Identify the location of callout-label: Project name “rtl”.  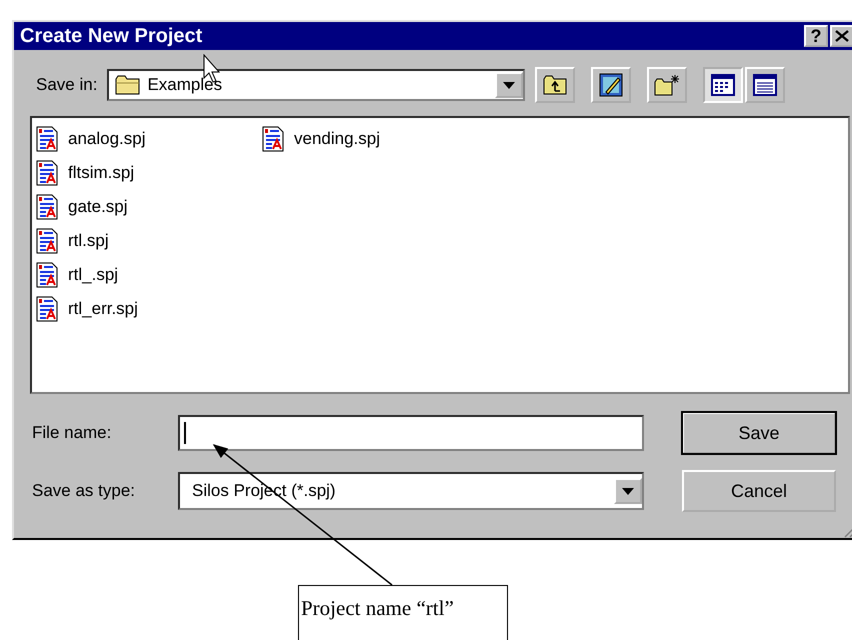
(403, 612).